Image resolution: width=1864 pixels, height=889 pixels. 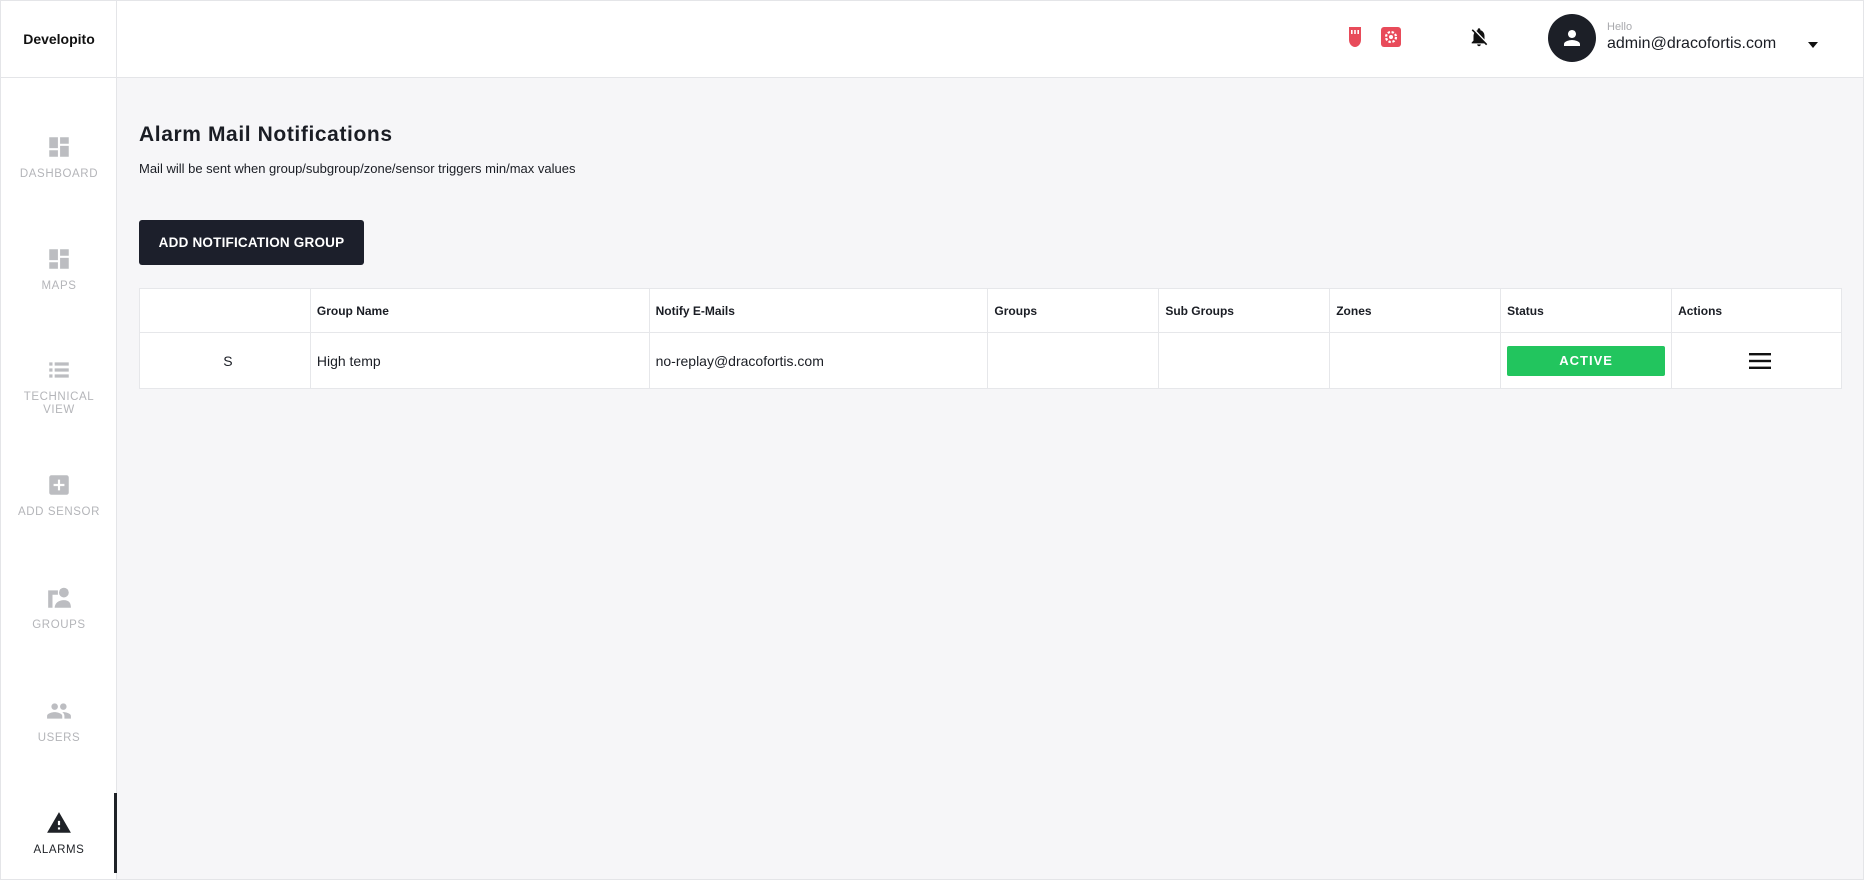 I want to click on status-badge: ACTIVE, so click(x=1586, y=360).